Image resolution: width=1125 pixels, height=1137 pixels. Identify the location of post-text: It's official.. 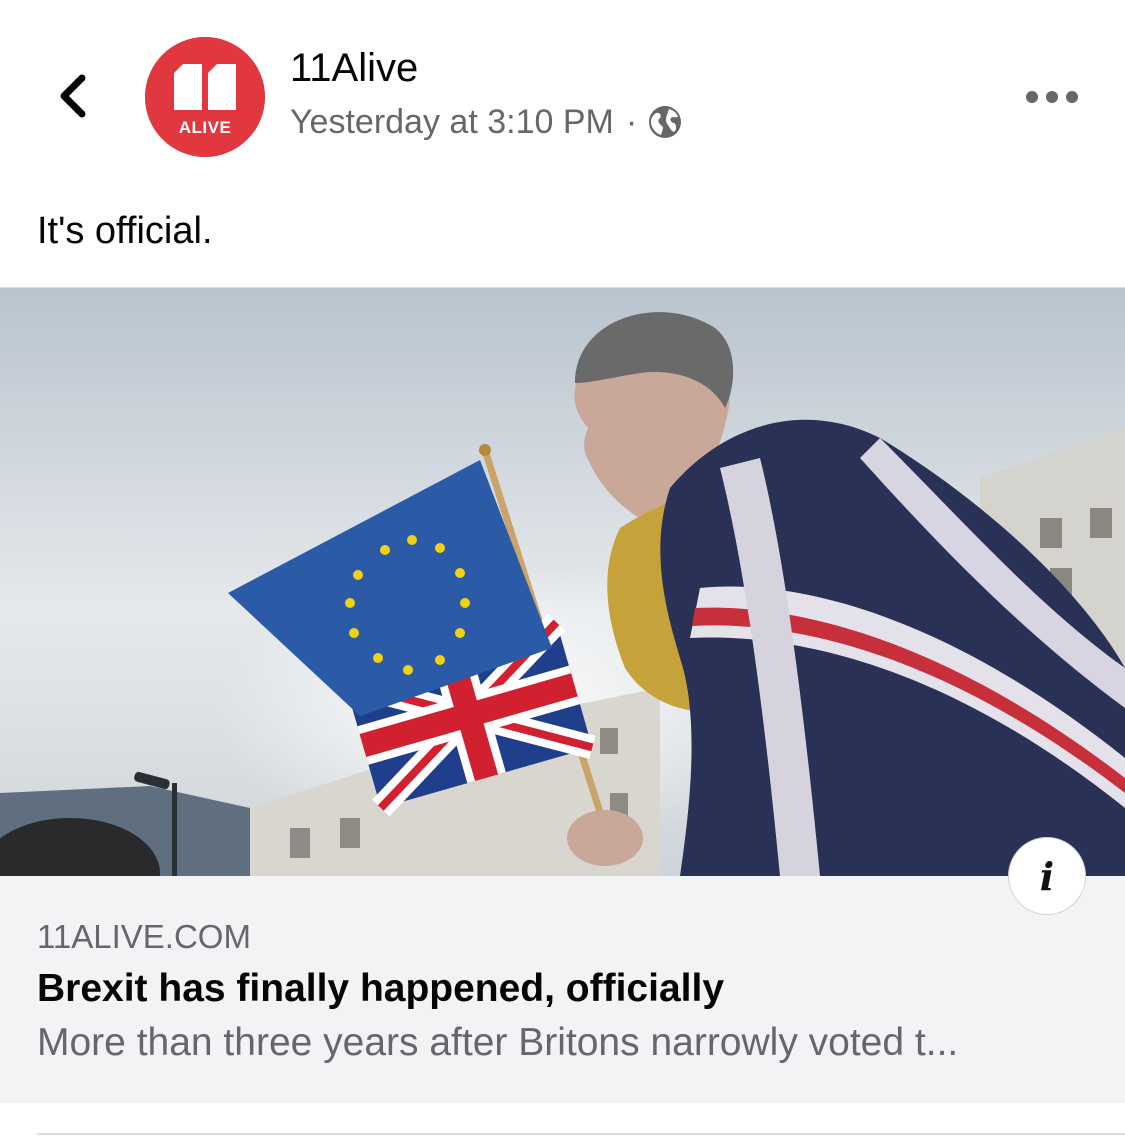
(125, 231).